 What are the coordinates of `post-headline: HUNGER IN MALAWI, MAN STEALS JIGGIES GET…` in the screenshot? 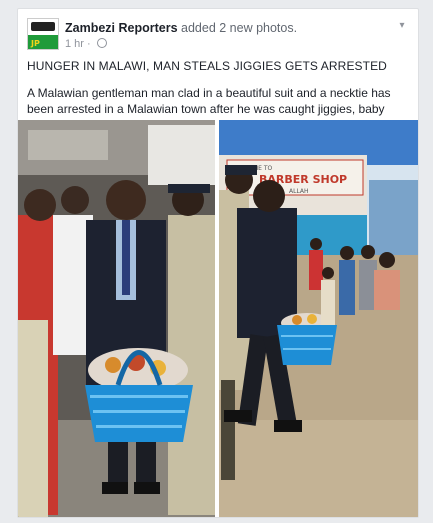 It's located at (207, 66).